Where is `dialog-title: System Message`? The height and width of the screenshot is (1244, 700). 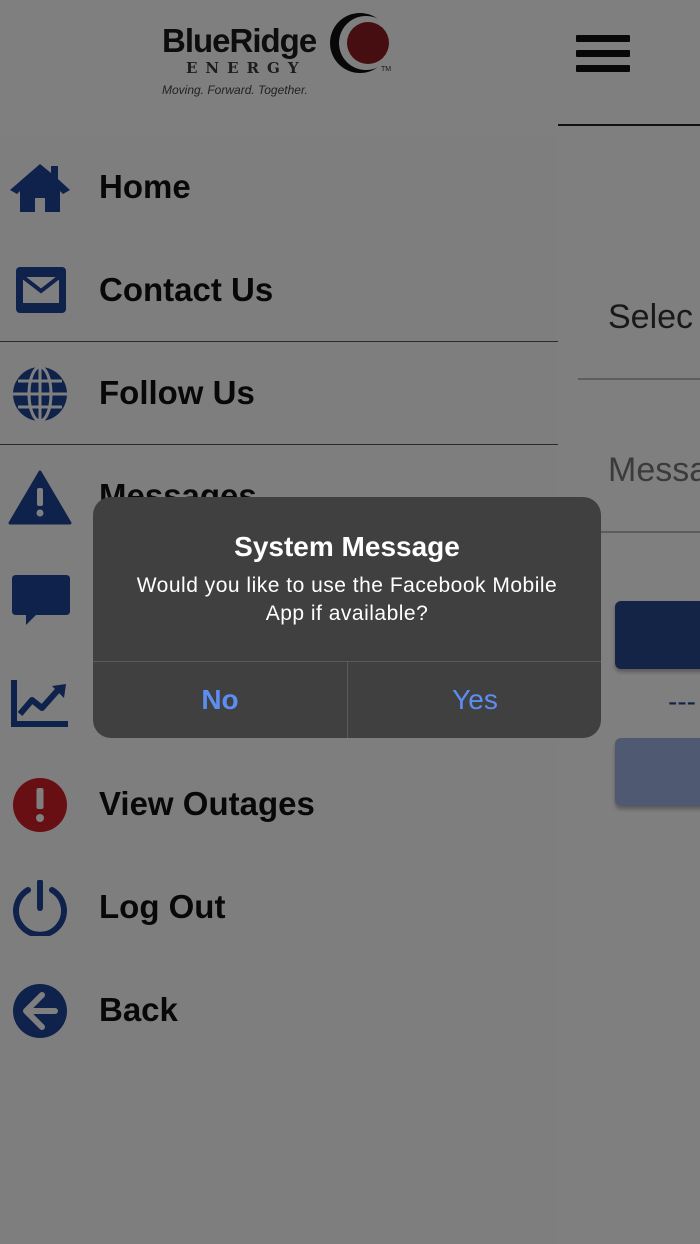
dialog-title: System Message is located at coordinates (347, 546).